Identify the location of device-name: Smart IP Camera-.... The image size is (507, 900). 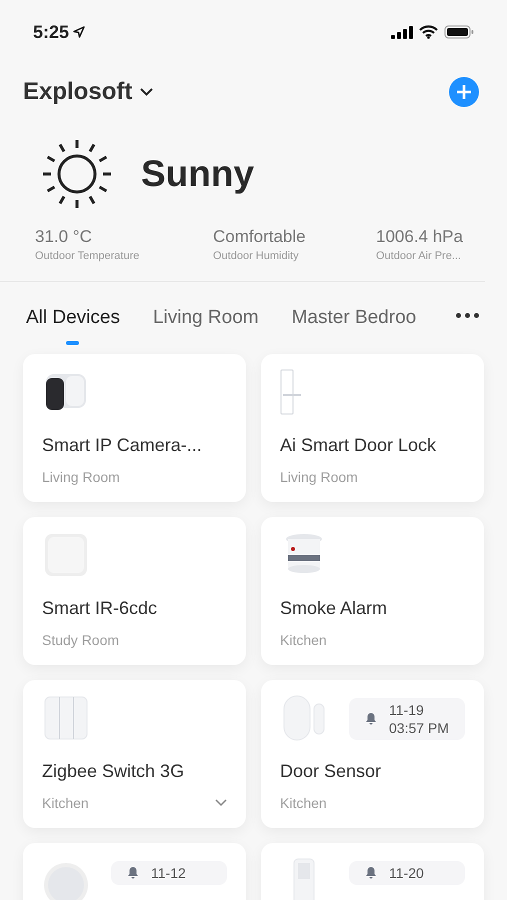
(122, 445).